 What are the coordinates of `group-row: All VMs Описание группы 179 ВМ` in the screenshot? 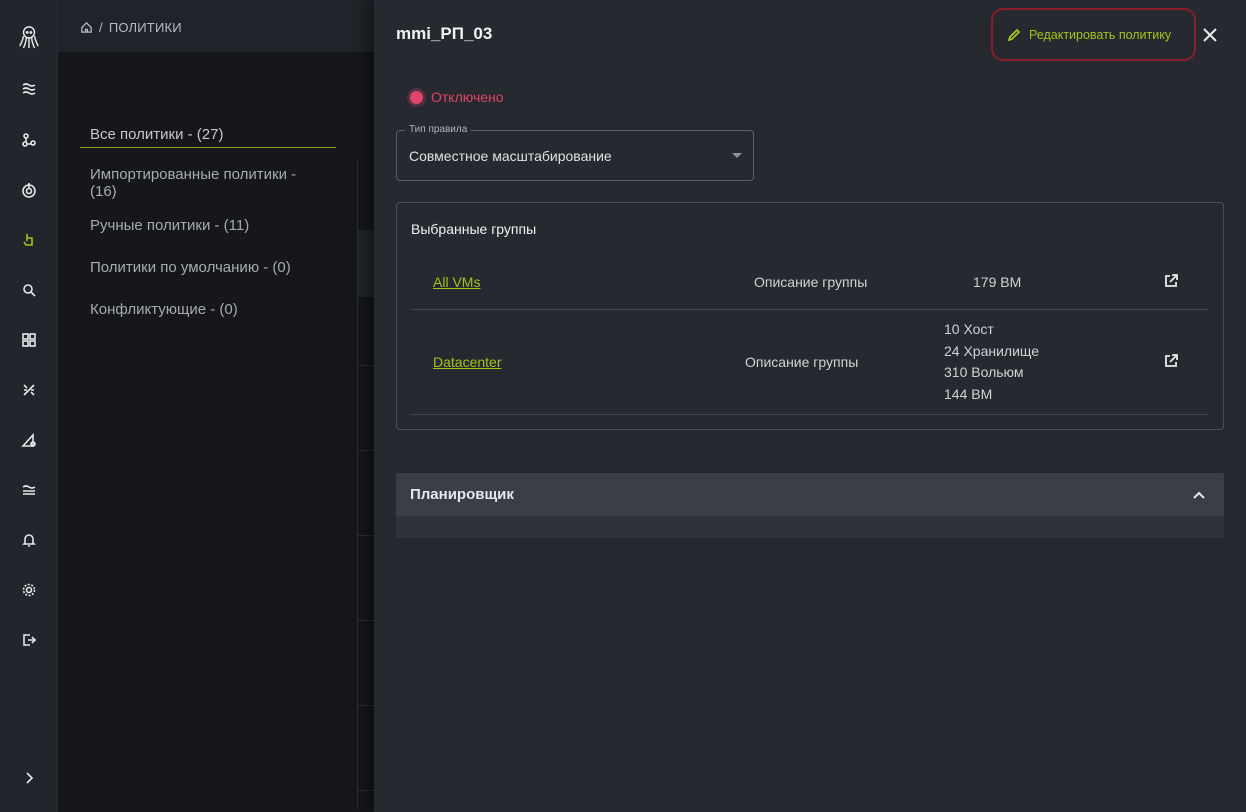 It's located at (810, 284).